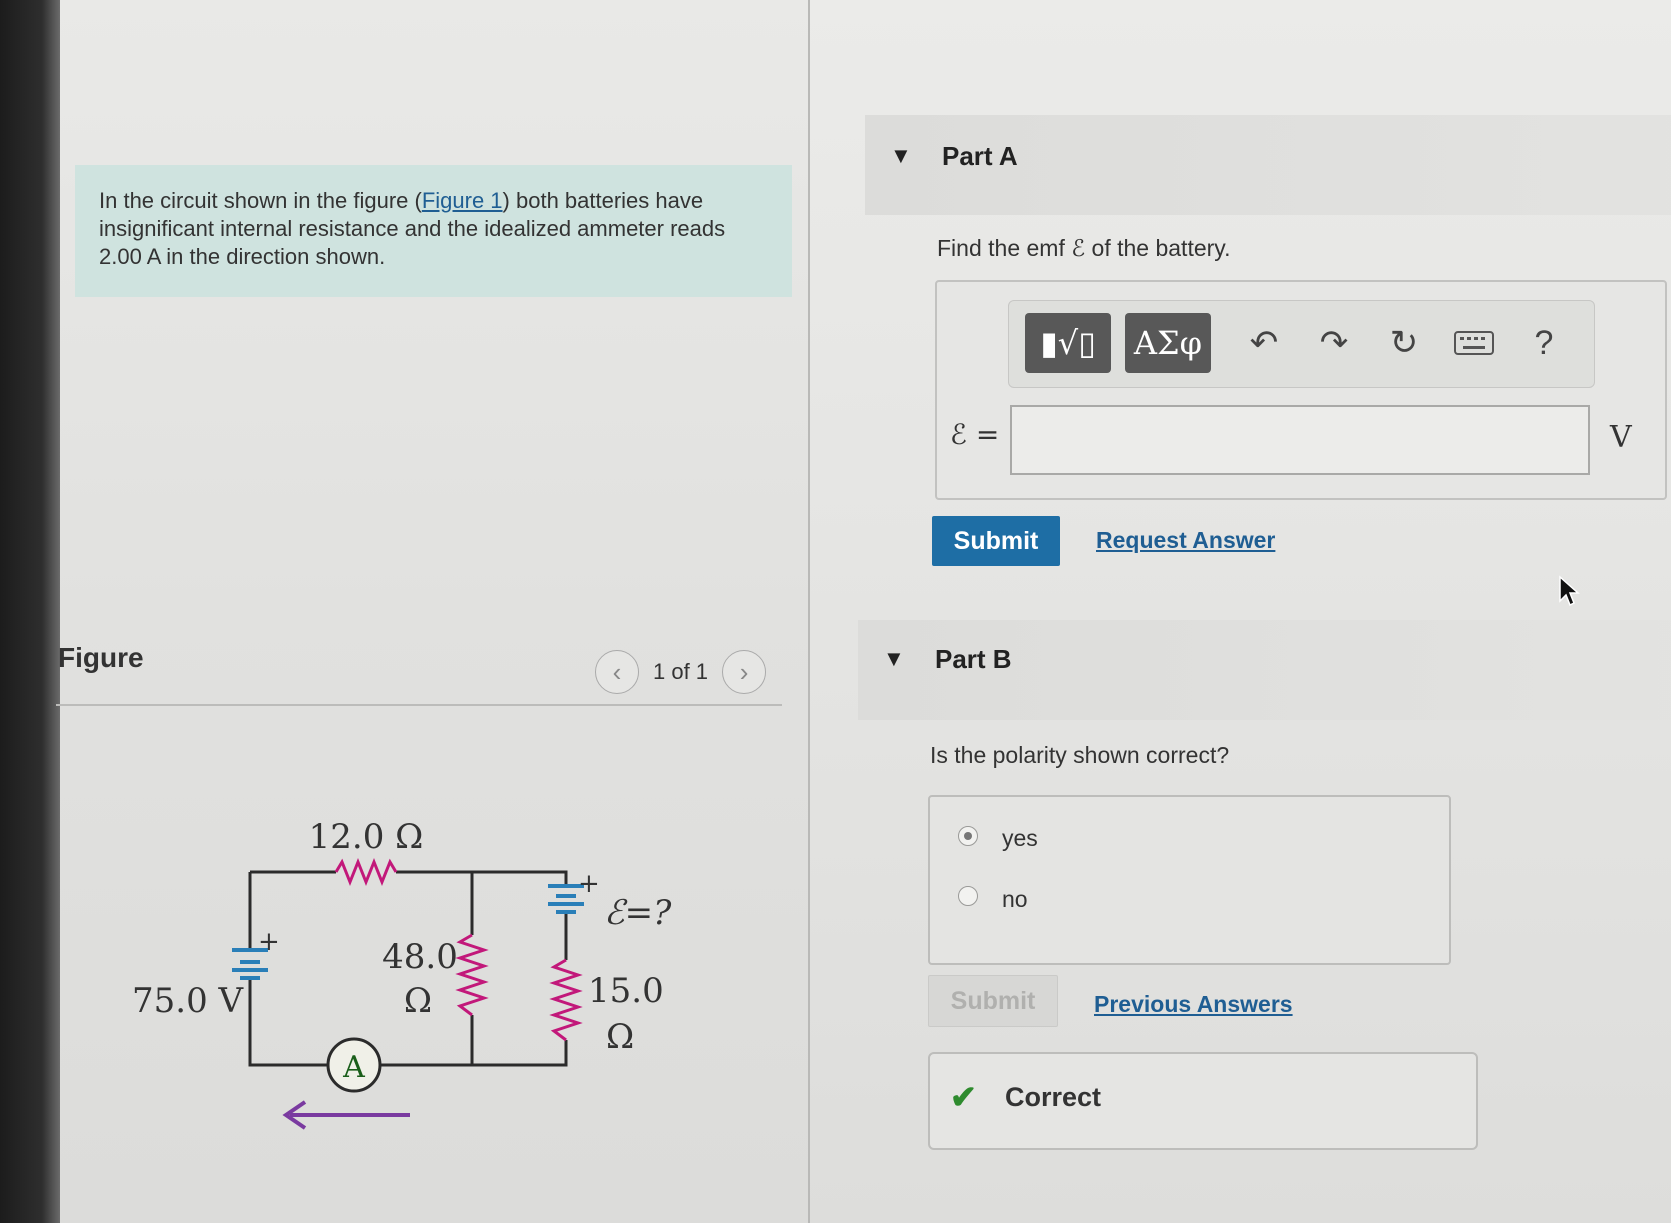  I want to click on chevron-left-icon: ‹, so click(617, 671).